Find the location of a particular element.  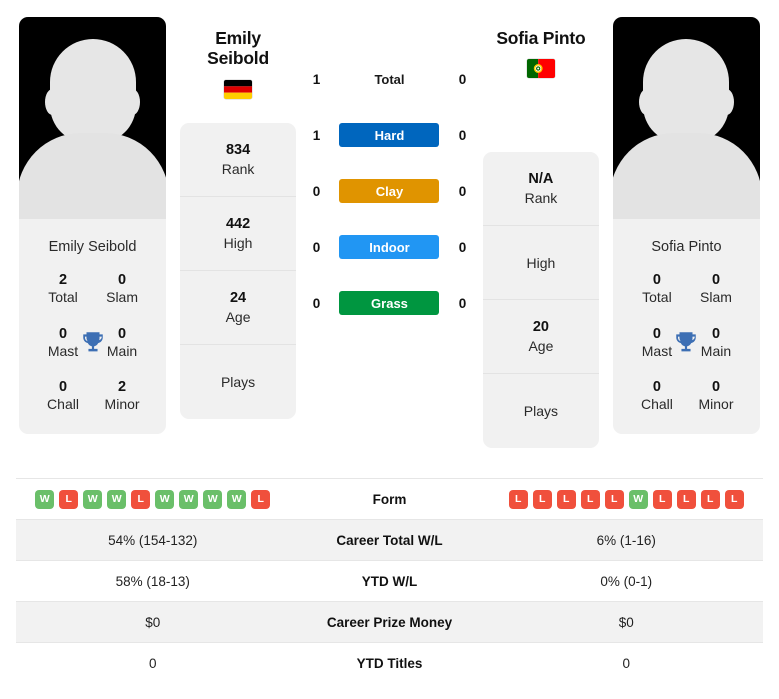

surface-row-indoor: 0 Indoor 0 is located at coordinates (389, 247).